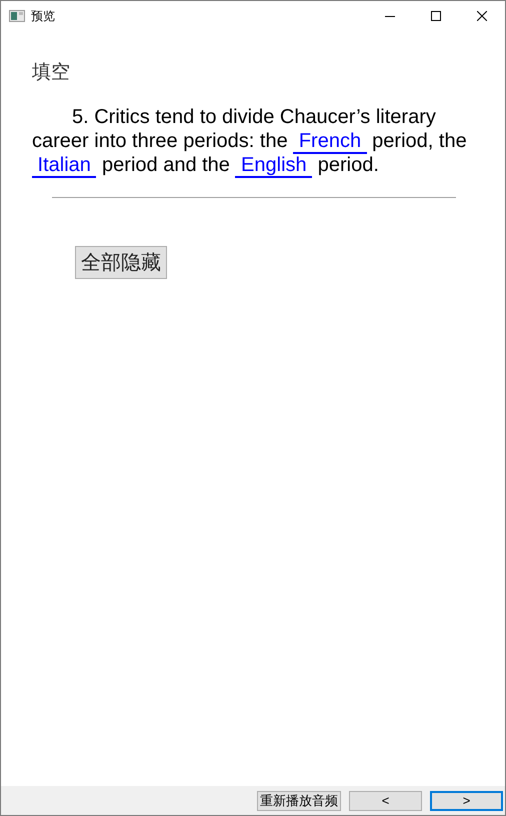 This screenshot has height=816, width=506. I want to click on replay-audio-button: 重新播放音频, so click(299, 800).